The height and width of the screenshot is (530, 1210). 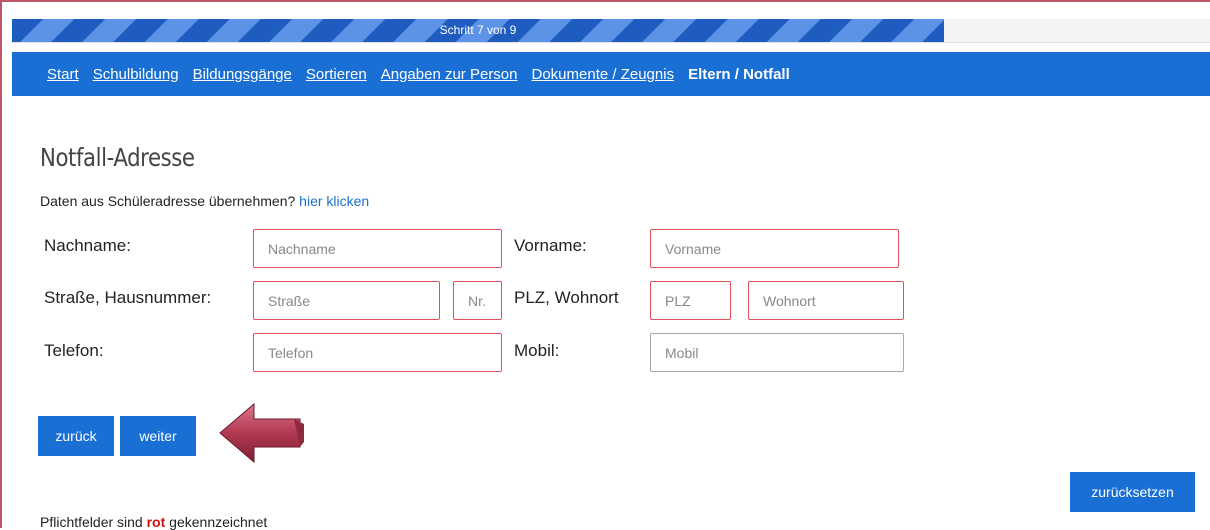 I want to click on vorname-input, so click(x=774, y=248).